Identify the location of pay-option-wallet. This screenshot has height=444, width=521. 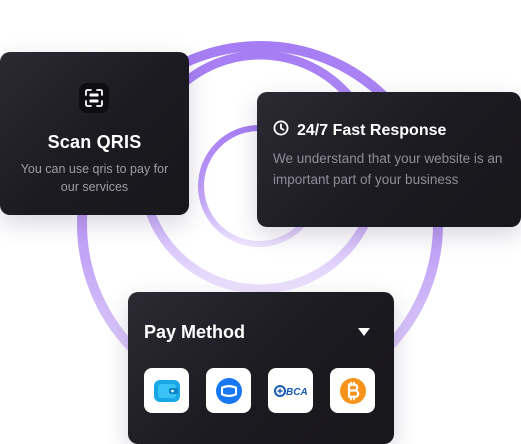
(166, 390).